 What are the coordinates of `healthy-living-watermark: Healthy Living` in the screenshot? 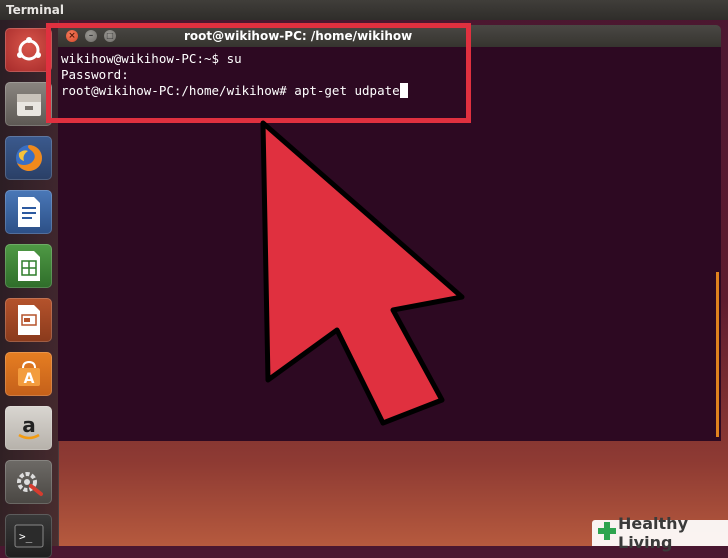 It's located at (660, 533).